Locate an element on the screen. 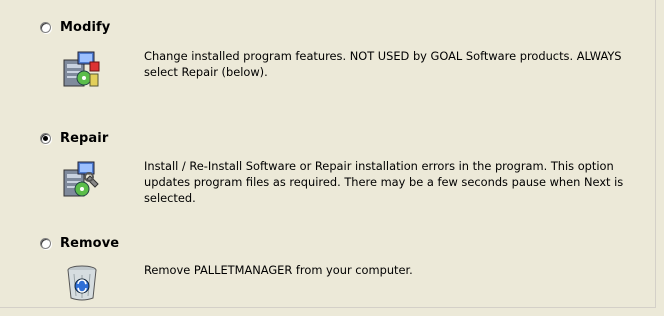  modify-label: Modify is located at coordinates (85, 27).